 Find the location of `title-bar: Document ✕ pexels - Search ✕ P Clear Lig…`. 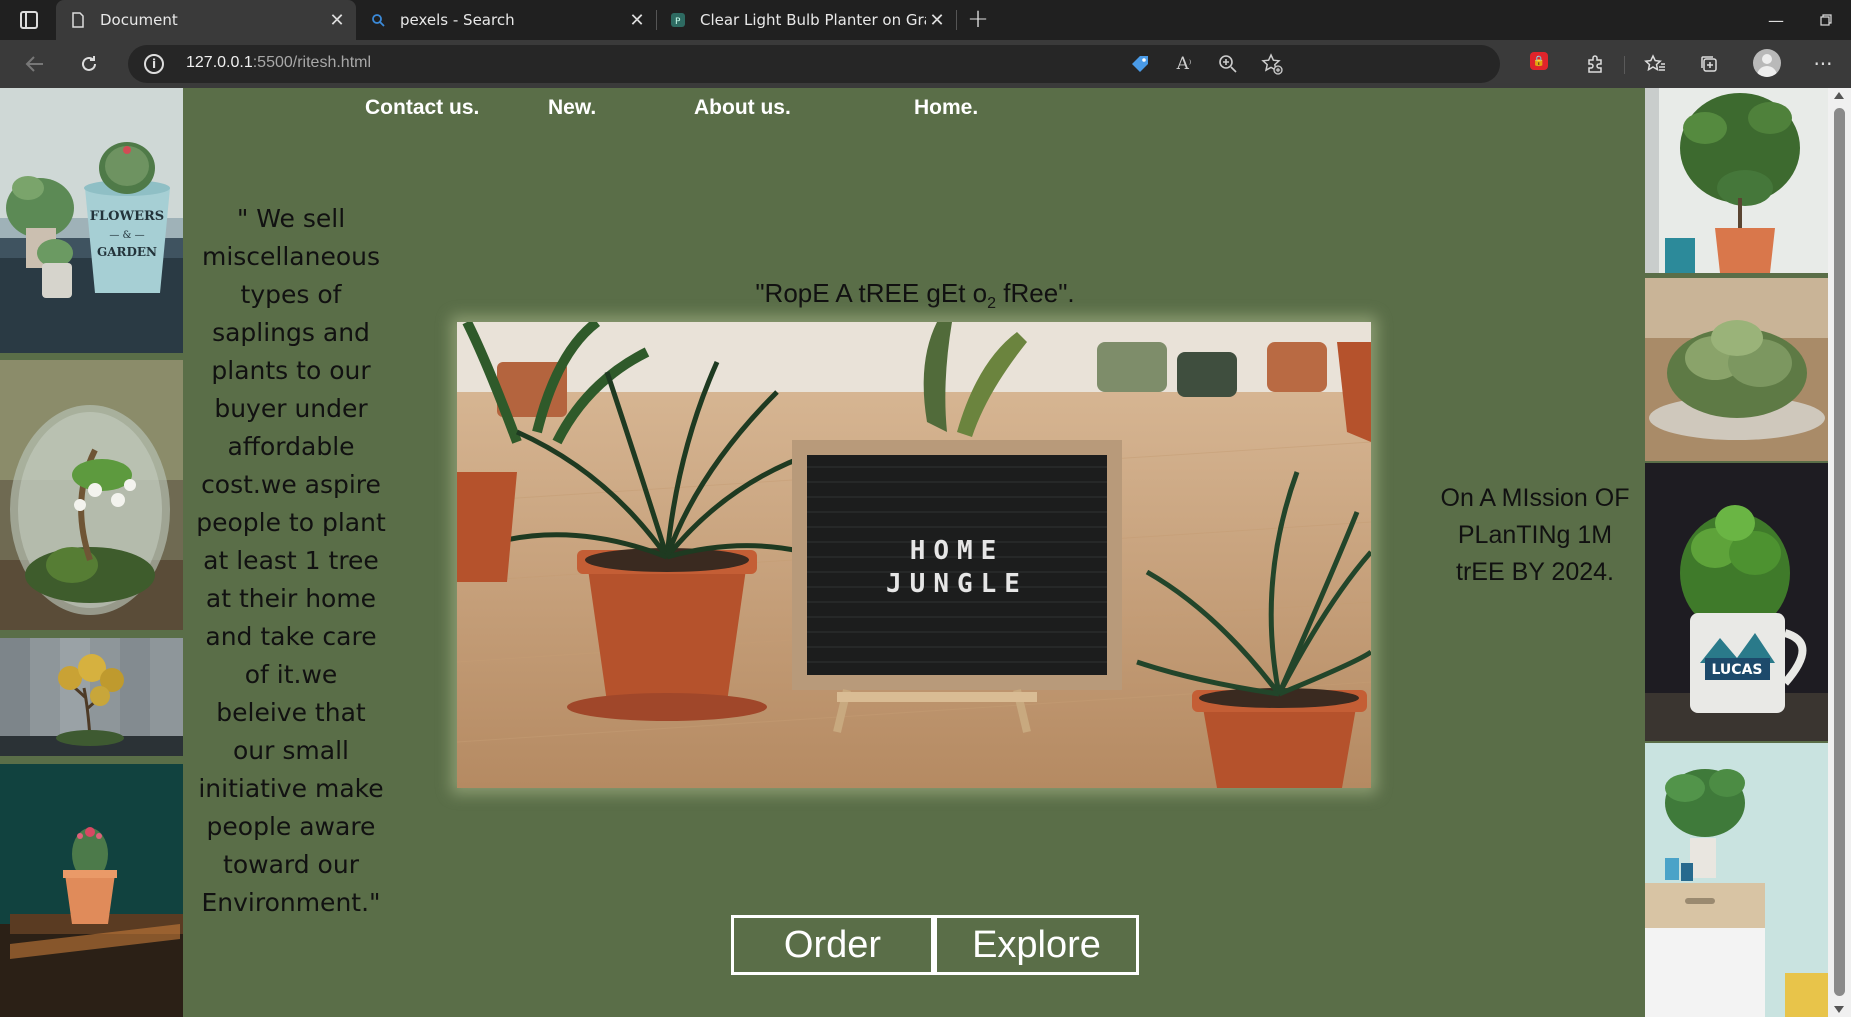

title-bar: Document ✕ pexels - Search ✕ P Clear Lig… is located at coordinates (925, 20).